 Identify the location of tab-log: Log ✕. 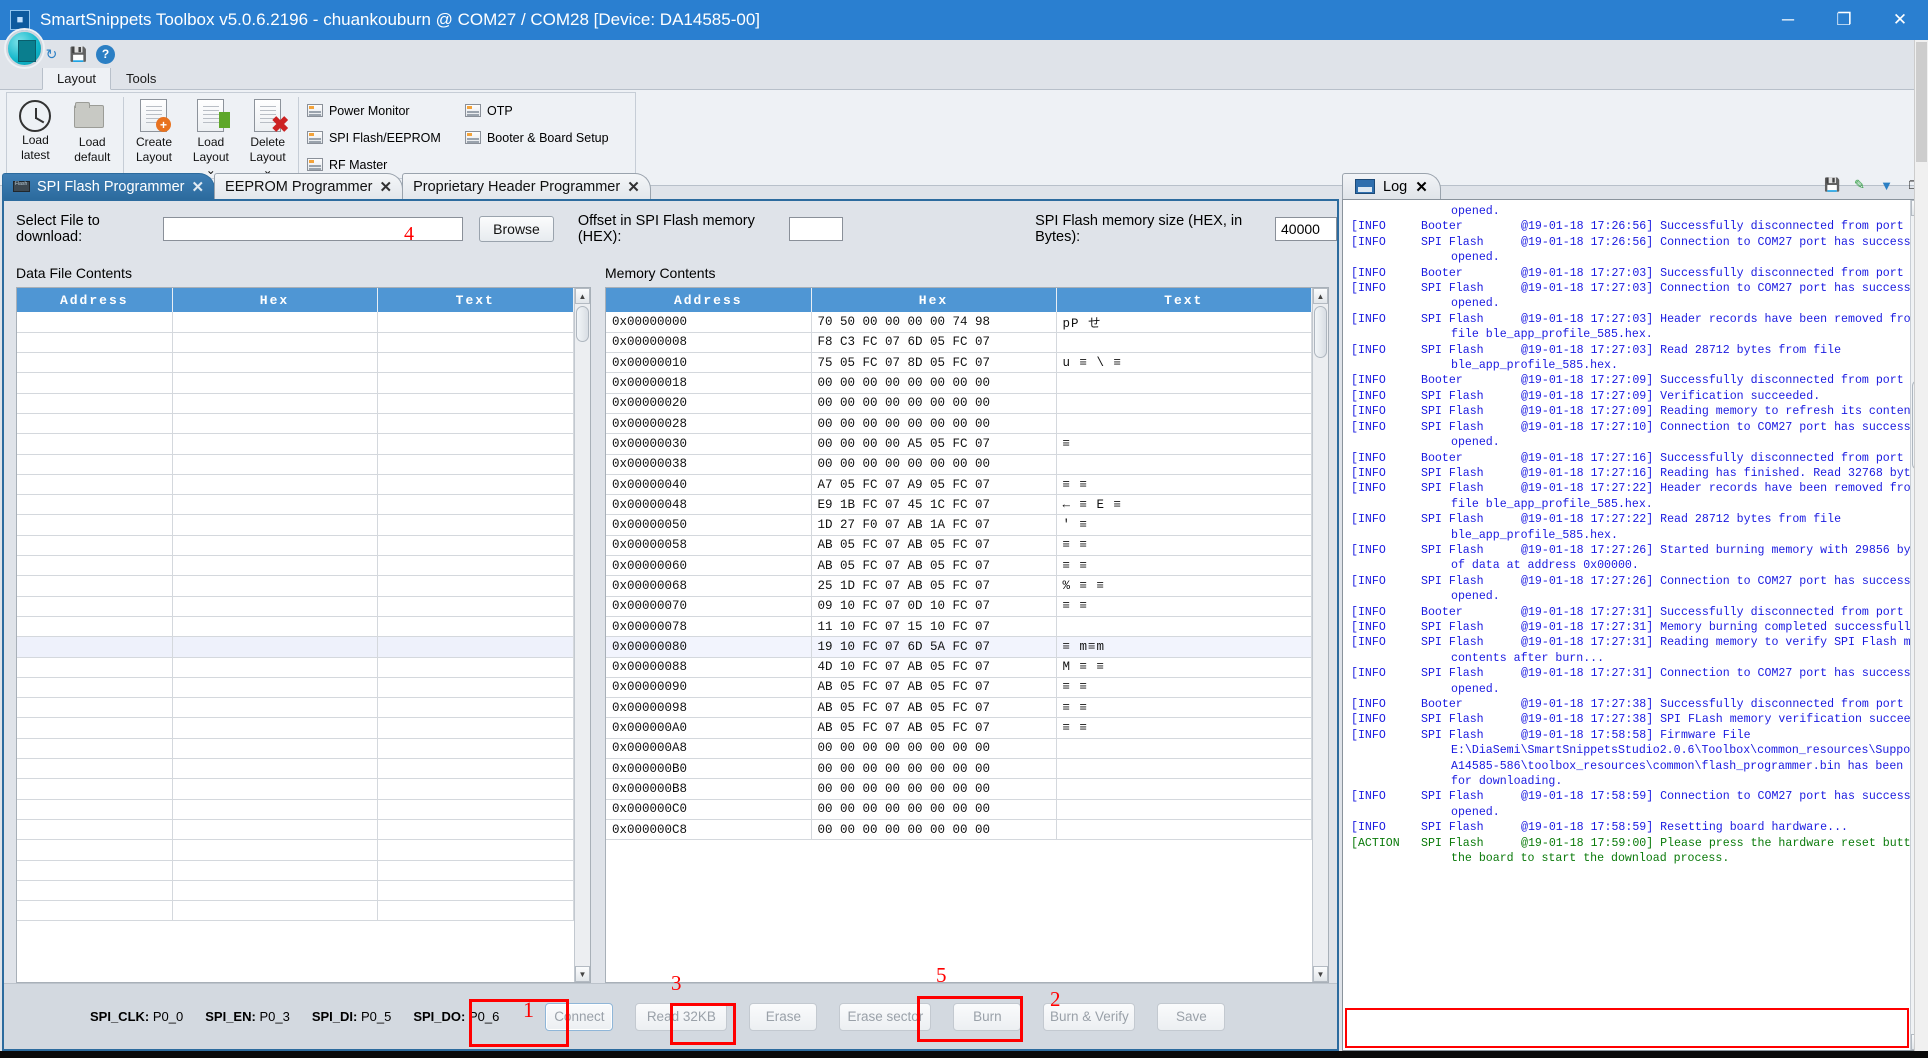
(1391, 186).